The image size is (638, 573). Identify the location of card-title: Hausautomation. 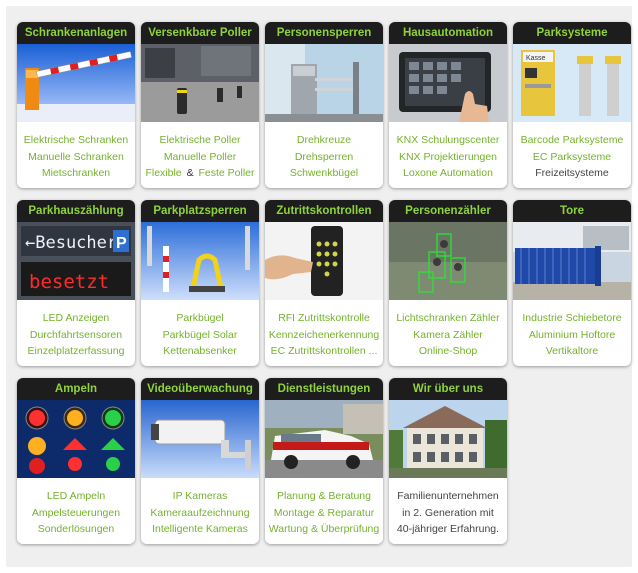
(448, 33).